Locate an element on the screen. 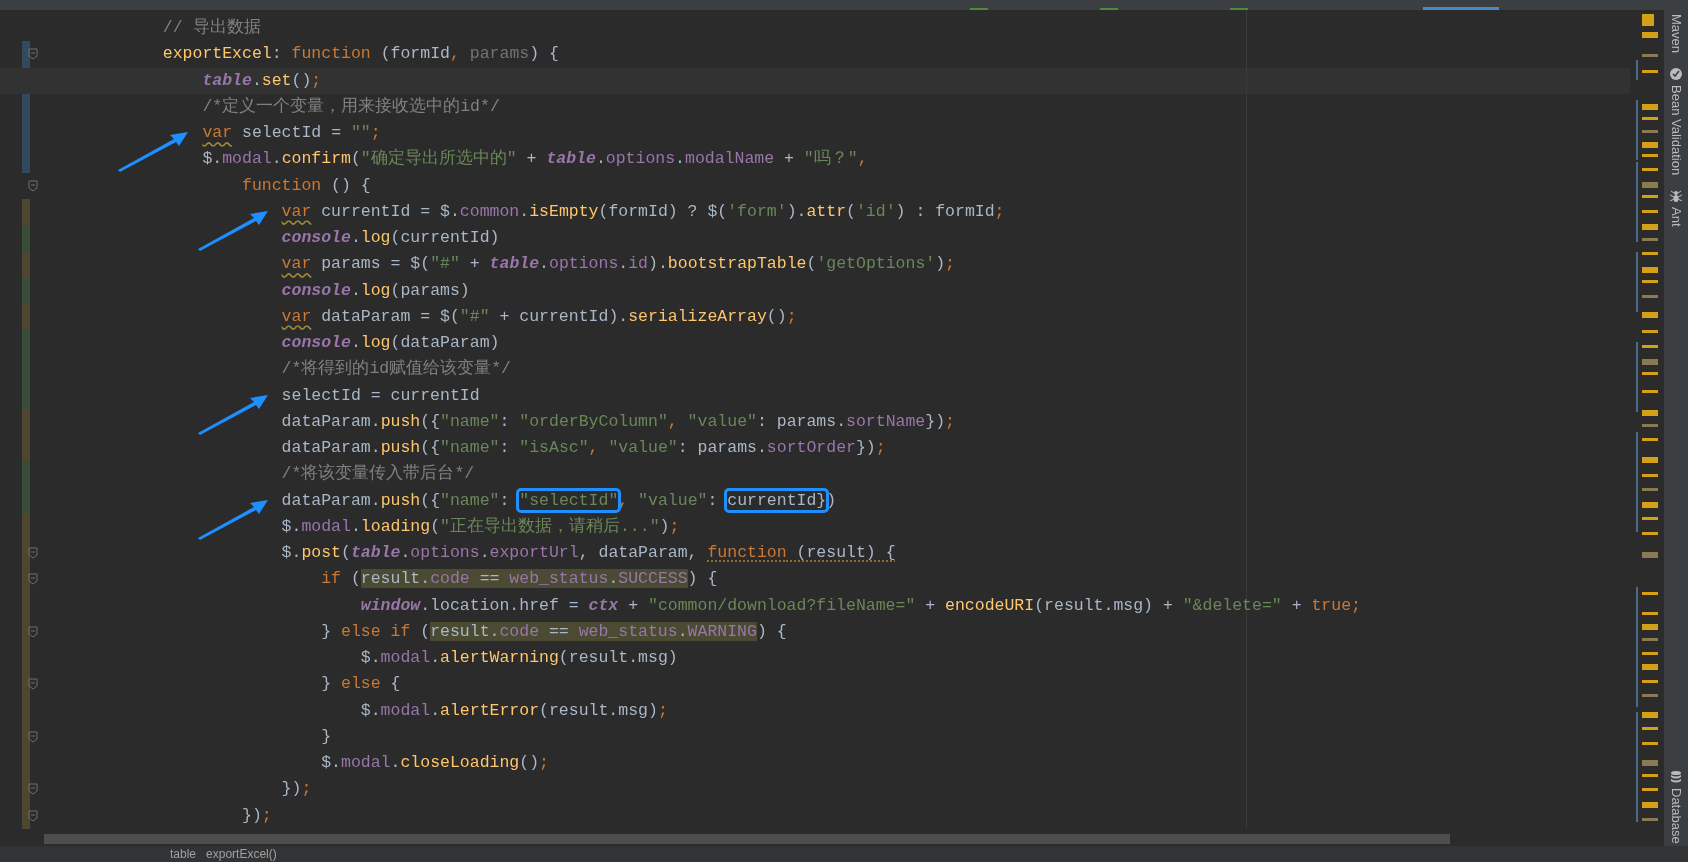  code-line: $.post(table.options.exportUrl, dataParam, function (result) { is located at coordinates (588, 552).